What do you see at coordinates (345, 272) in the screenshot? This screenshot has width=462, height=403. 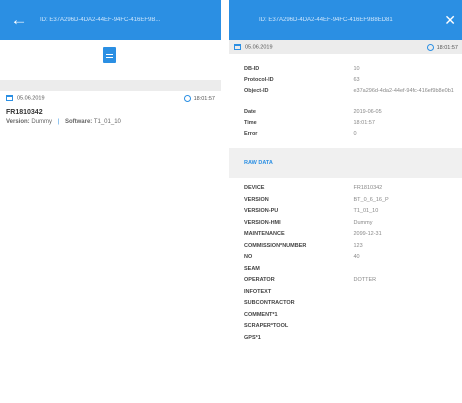 I see `raw-row: SEAM` at bounding box center [345, 272].